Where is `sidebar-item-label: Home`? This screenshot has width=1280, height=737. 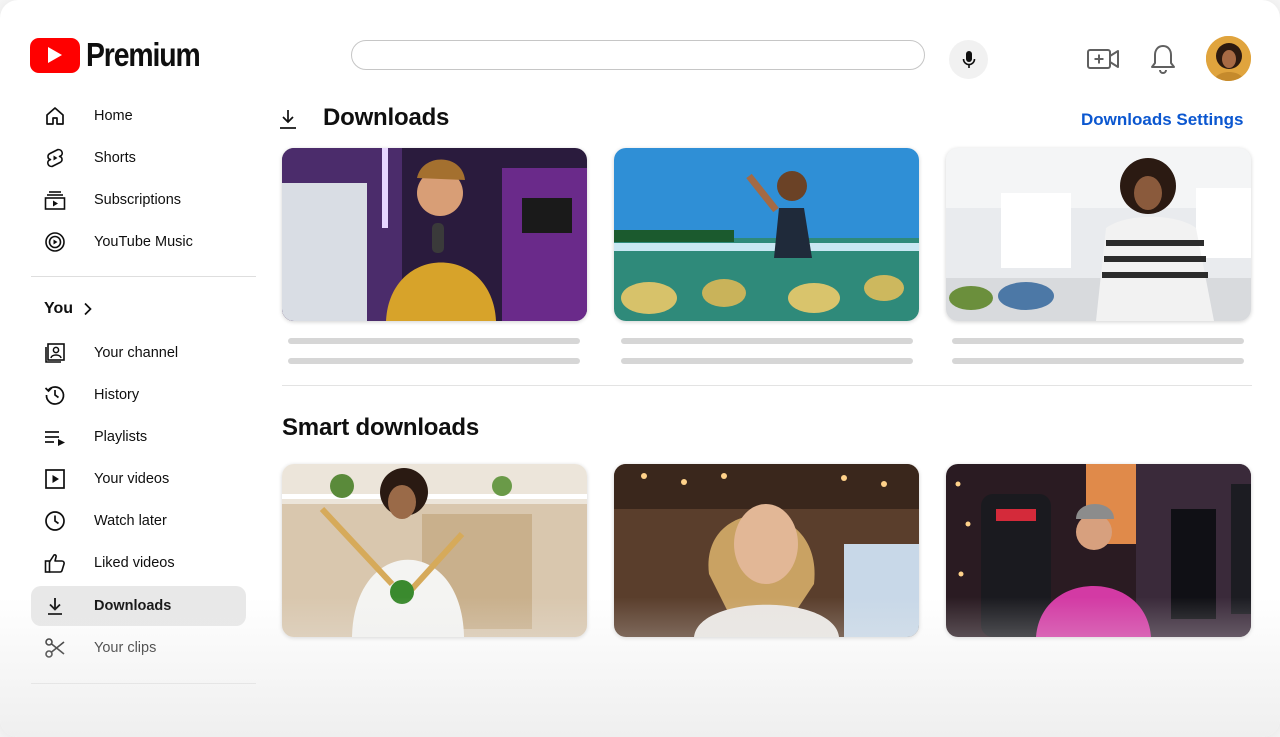 sidebar-item-label: Home is located at coordinates (113, 116).